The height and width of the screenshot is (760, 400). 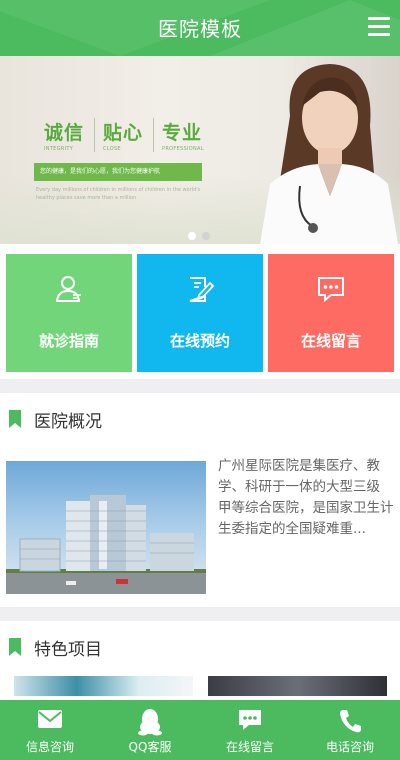 I want to click on nav-phone-consult: 电话咨询, so click(x=350, y=730).